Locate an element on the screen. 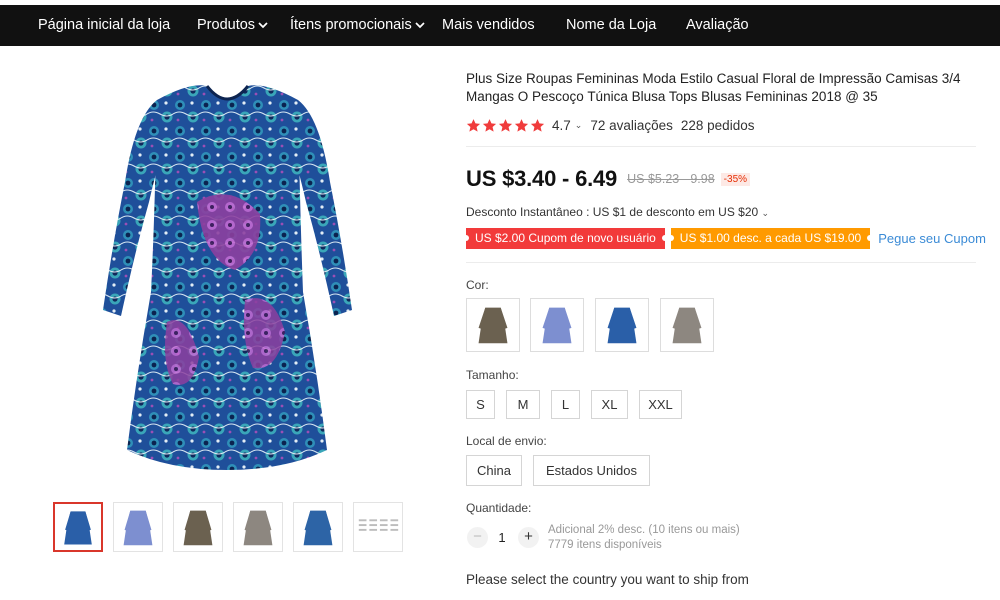 This screenshot has height=600, width=1000. nav-products: Produtos is located at coordinates (232, 25).